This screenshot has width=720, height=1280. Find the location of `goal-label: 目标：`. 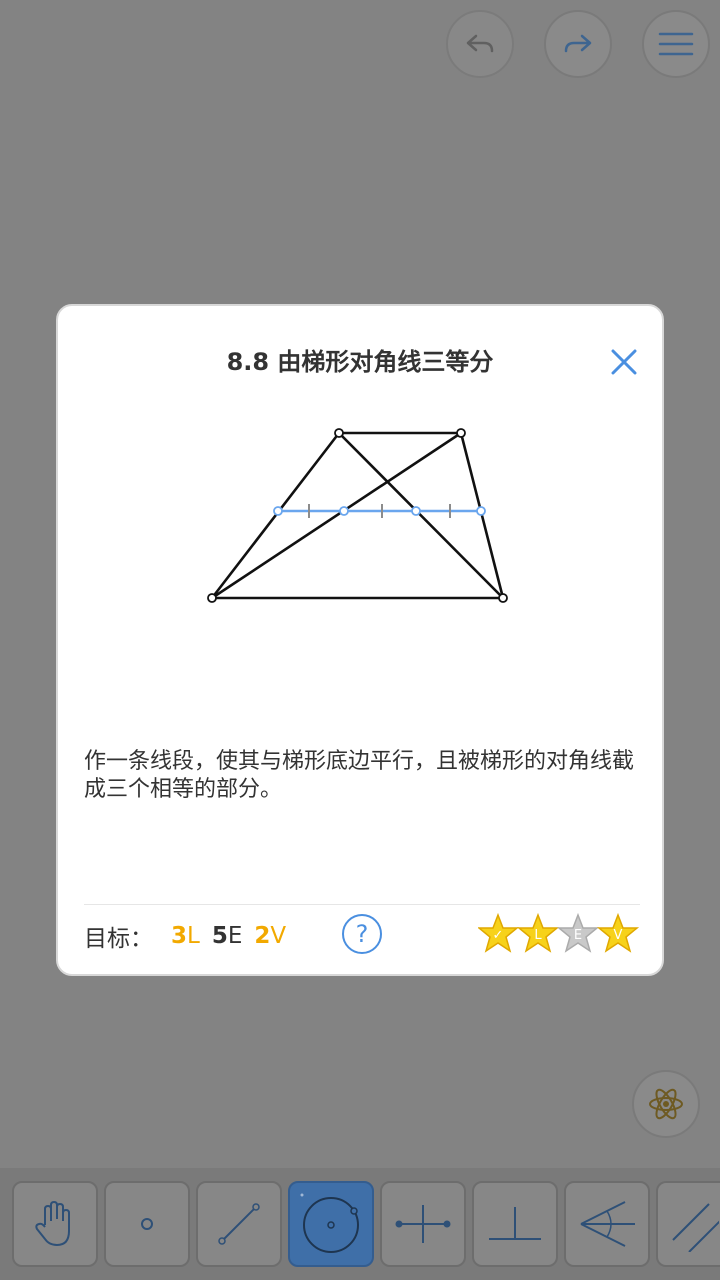

goal-label: 目标： is located at coordinates (118, 939).